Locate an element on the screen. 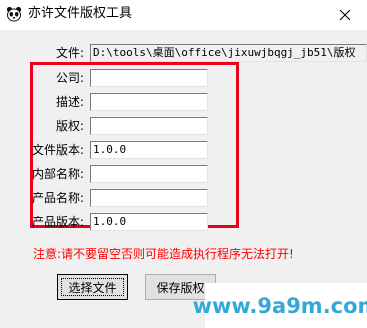  file-version-input: 1.0.0 is located at coordinates (149, 150).